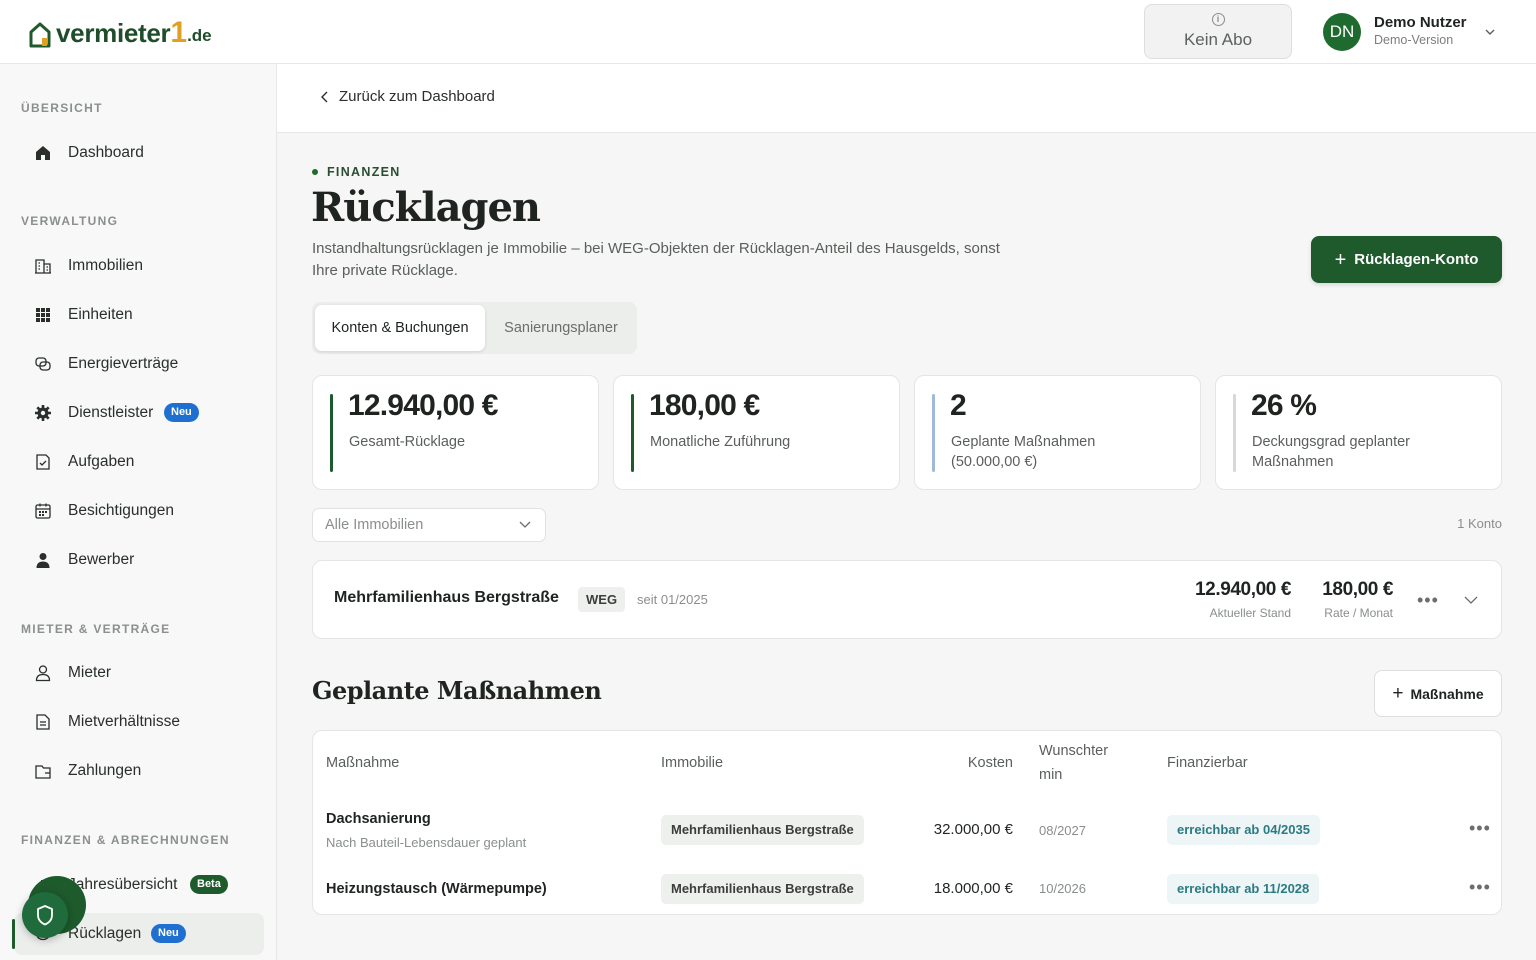 The height and width of the screenshot is (960, 1536). I want to click on sidebar-section-management: VERWALTUNG, so click(70, 221).